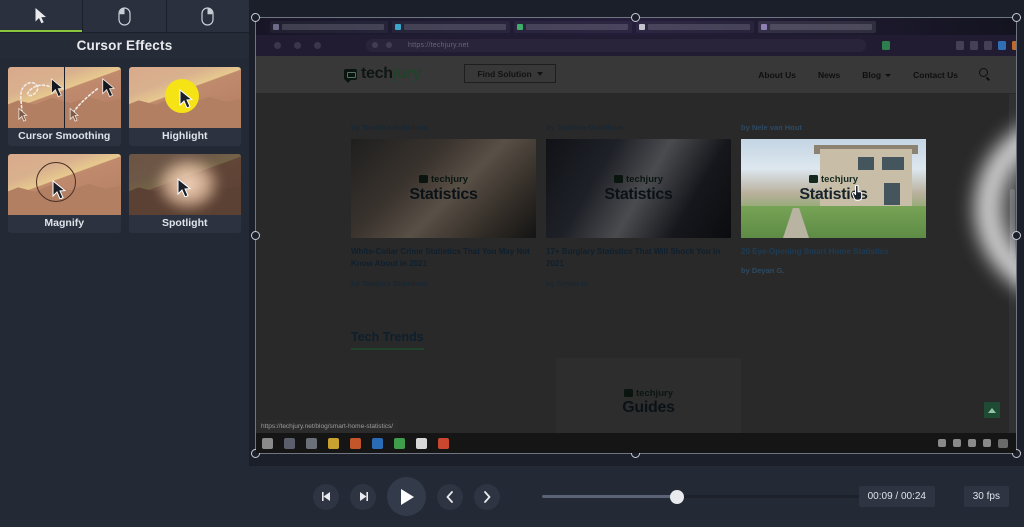 The height and width of the screenshot is (527, 1024). Describe the element at coordinates (1003, 443) in the screenshot. I see `action-center-icon` at that location.